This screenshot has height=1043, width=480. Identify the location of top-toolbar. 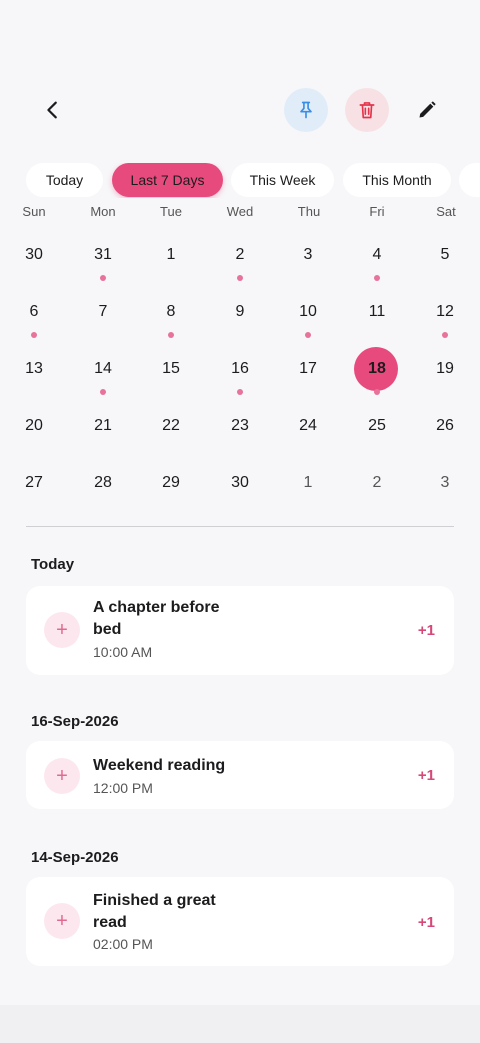
(240, 111).